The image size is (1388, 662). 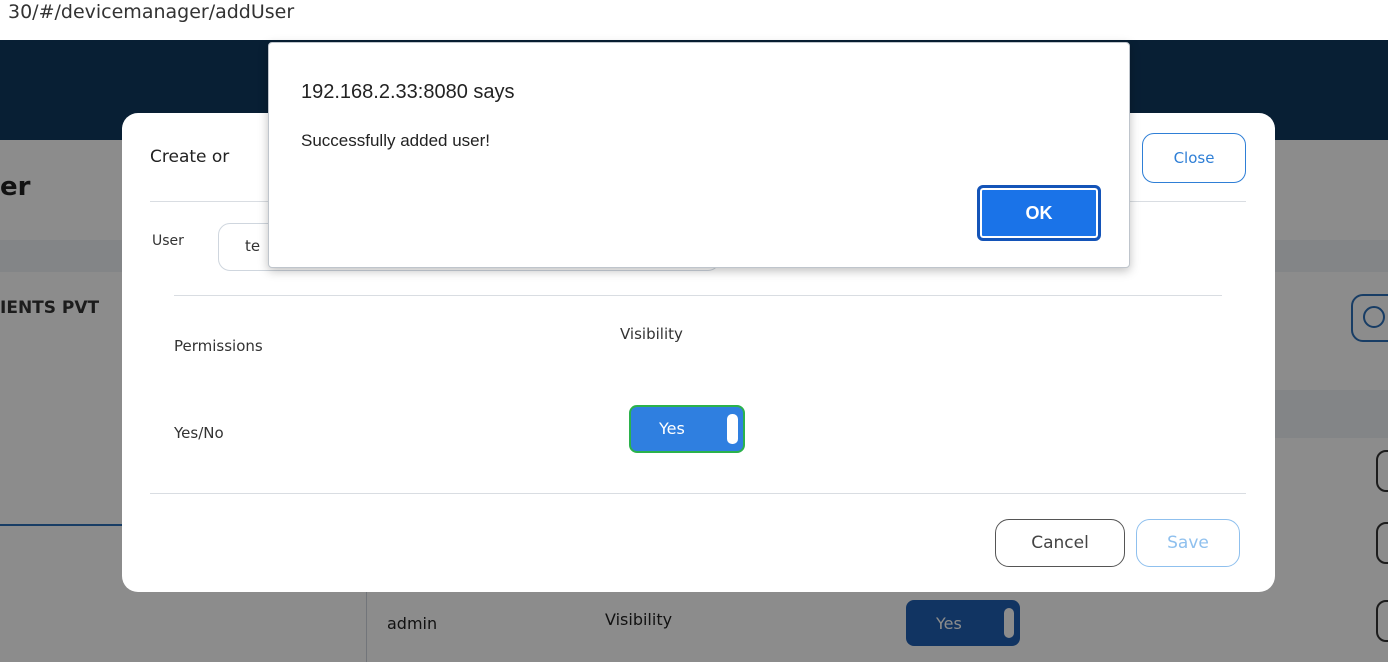 What do you see at coordinates (672, 428) in the screenshot?
I see `toggle-label: Yes` at bounding box center [672, 428].